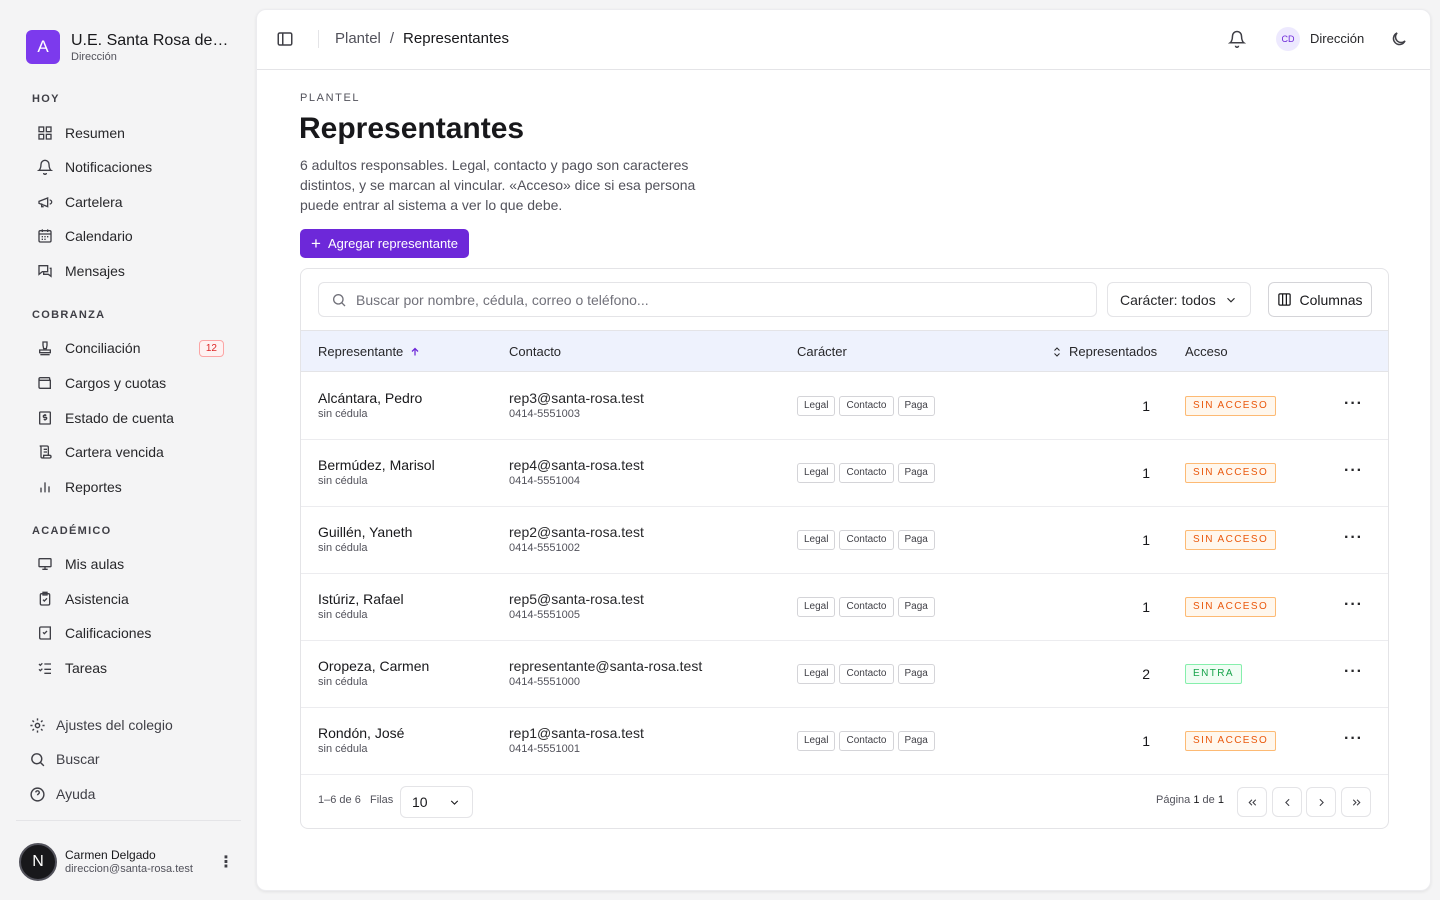  Describe the element at coordinates (130, 452) in the screenshot. I see `sidebar-item-cartera-vencida: Cartera vencida` at that location.